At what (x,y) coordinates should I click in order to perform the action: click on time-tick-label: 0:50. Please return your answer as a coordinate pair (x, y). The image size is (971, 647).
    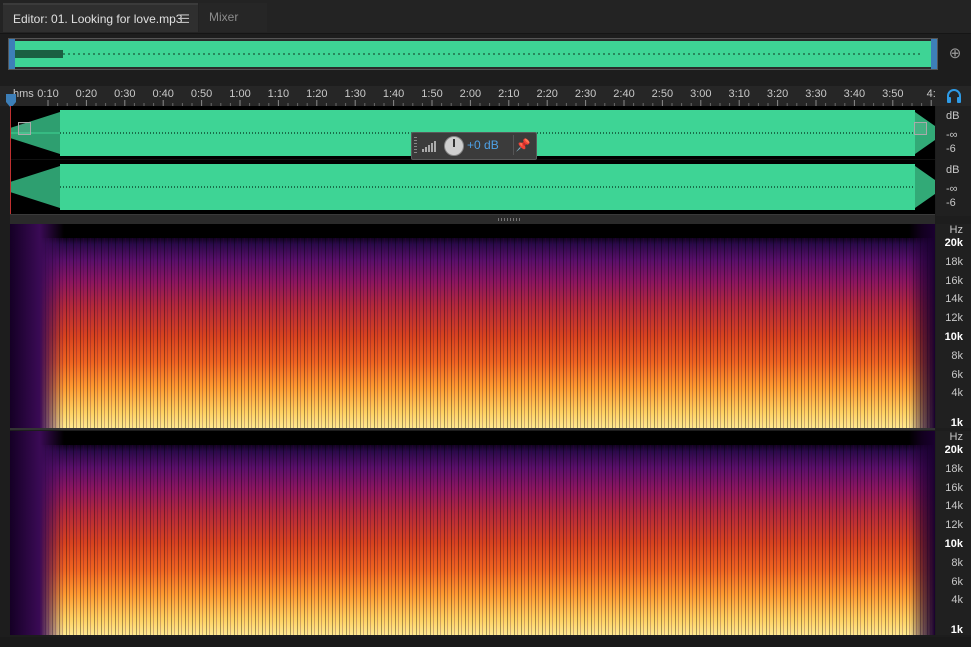
    Looking at the image, I should click on (201, 94).